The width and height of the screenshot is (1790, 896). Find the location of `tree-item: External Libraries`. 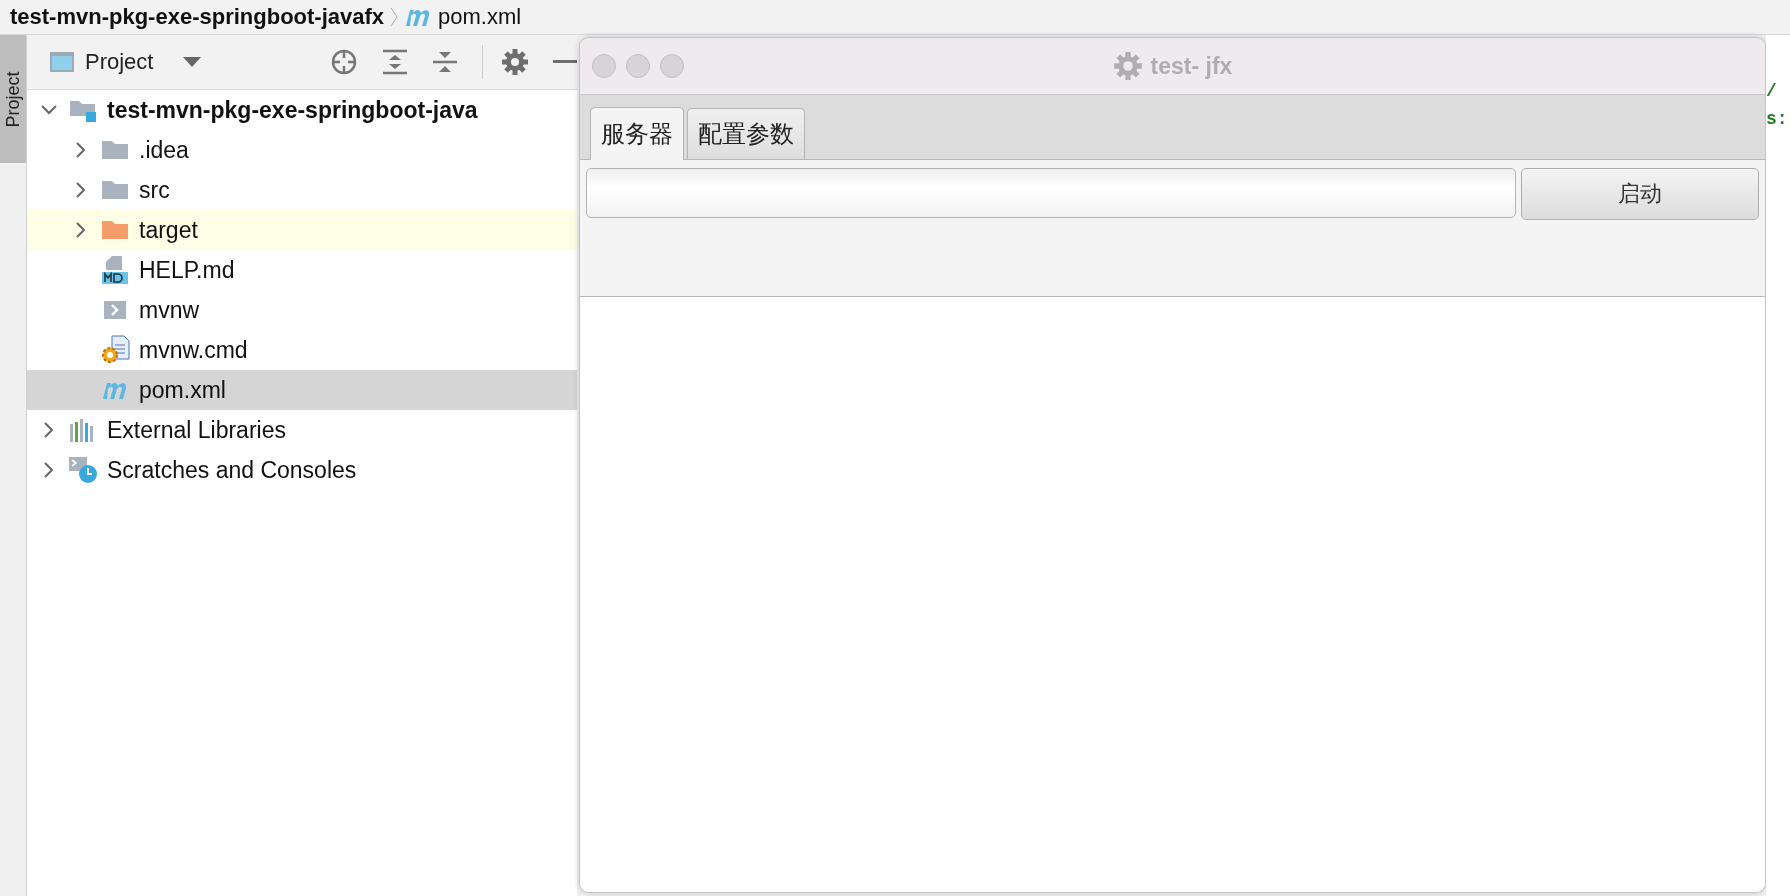

tree-item: External Libraries is located at coordinates (302, 430).